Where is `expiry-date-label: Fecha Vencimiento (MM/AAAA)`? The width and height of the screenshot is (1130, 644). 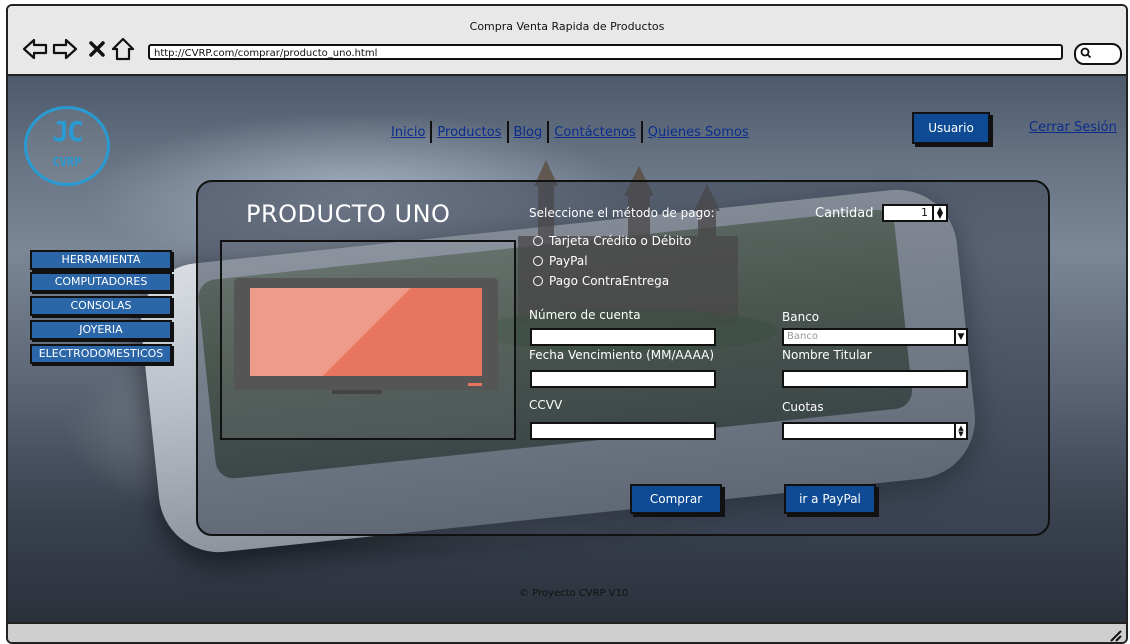 expiry-date-label: Fecha Vencimiento (MM/AAAA) is located at coordinates (622, 355).